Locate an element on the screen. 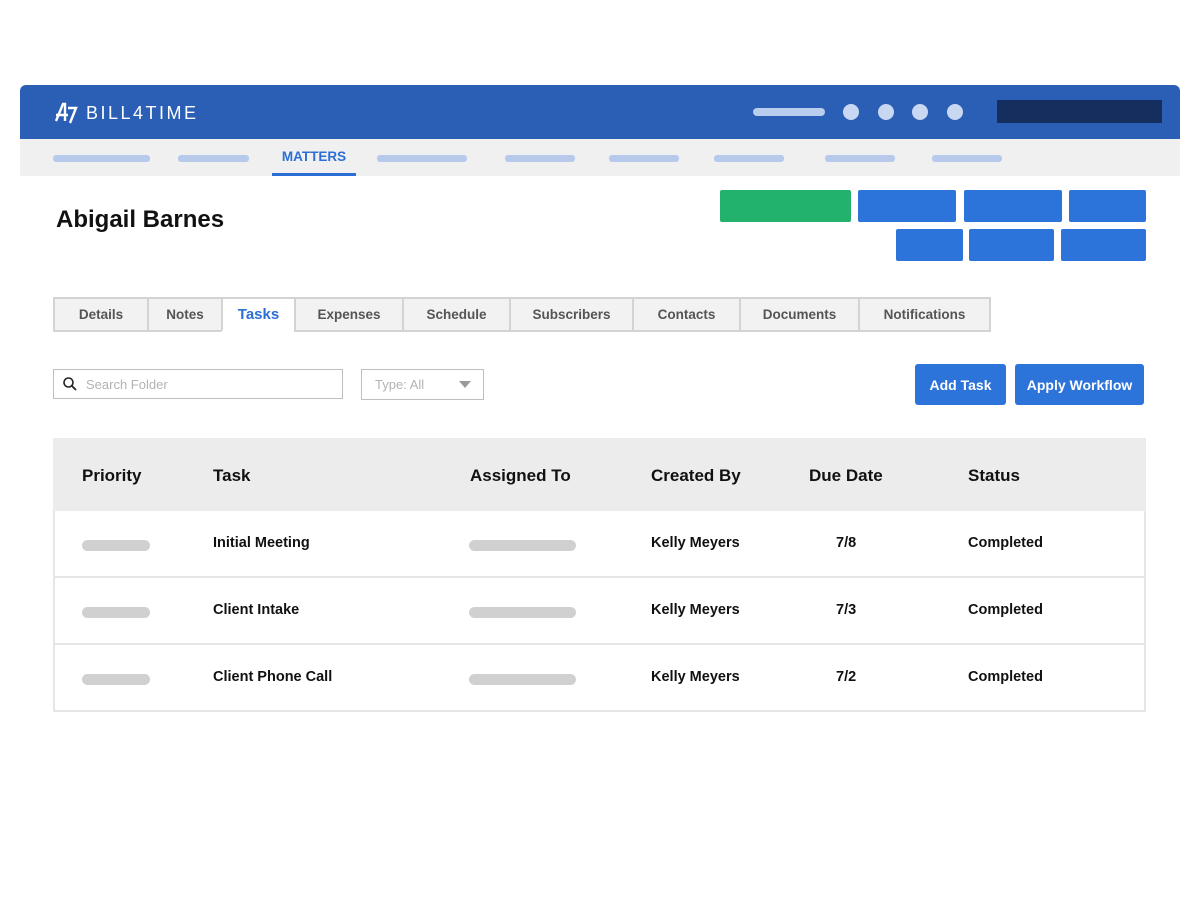  tab-subscribers: Subscribers is located at coordinates (571, 314).